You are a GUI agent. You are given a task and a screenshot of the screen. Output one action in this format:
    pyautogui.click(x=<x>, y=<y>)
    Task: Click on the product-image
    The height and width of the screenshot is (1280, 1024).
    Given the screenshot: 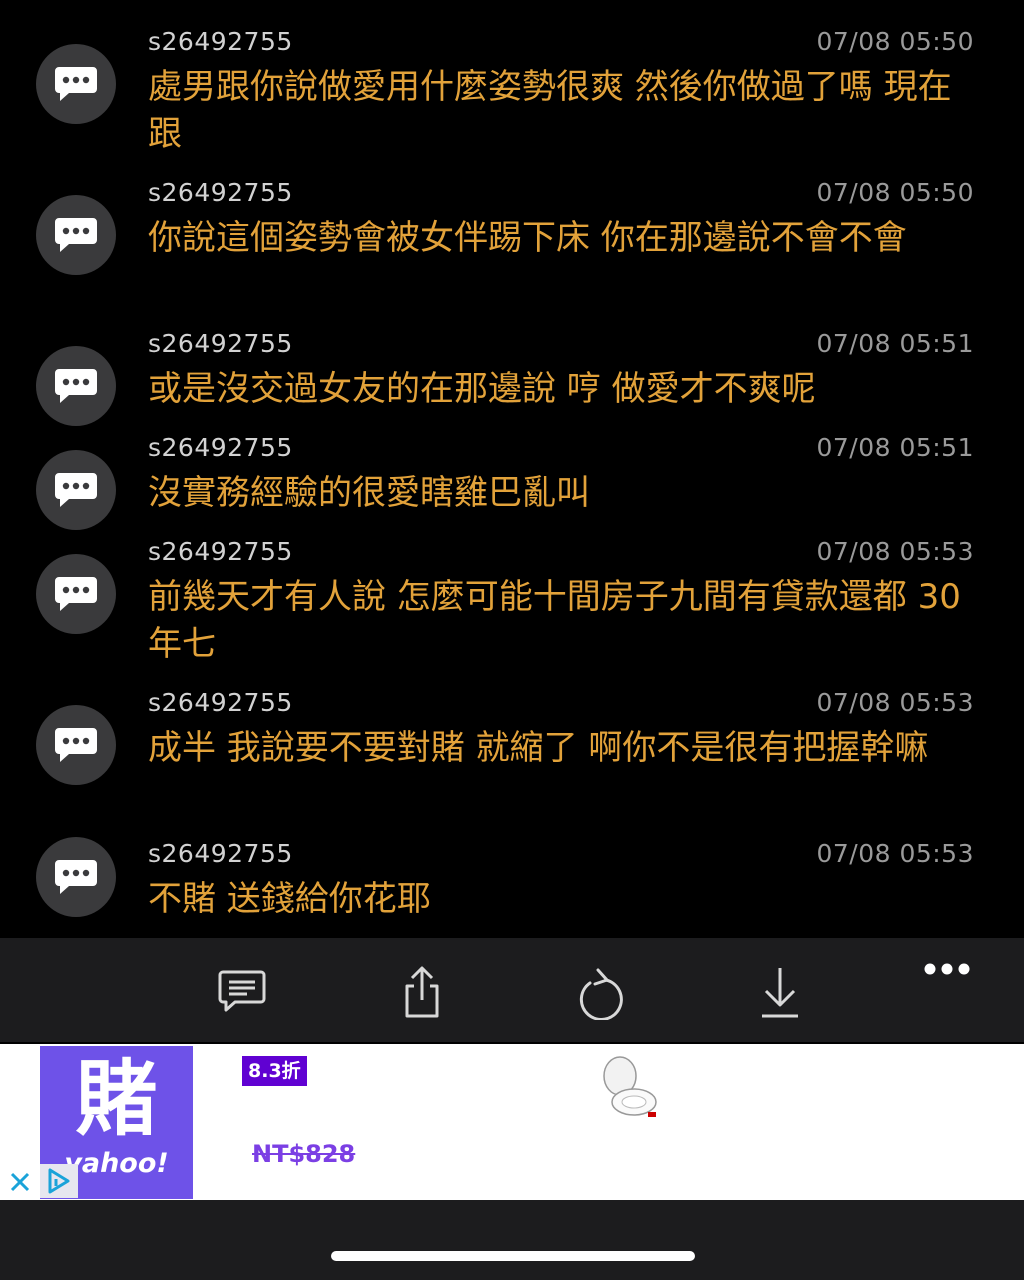 What is the action you would take?
    pyautogui.click(x=629, y=1089)
    